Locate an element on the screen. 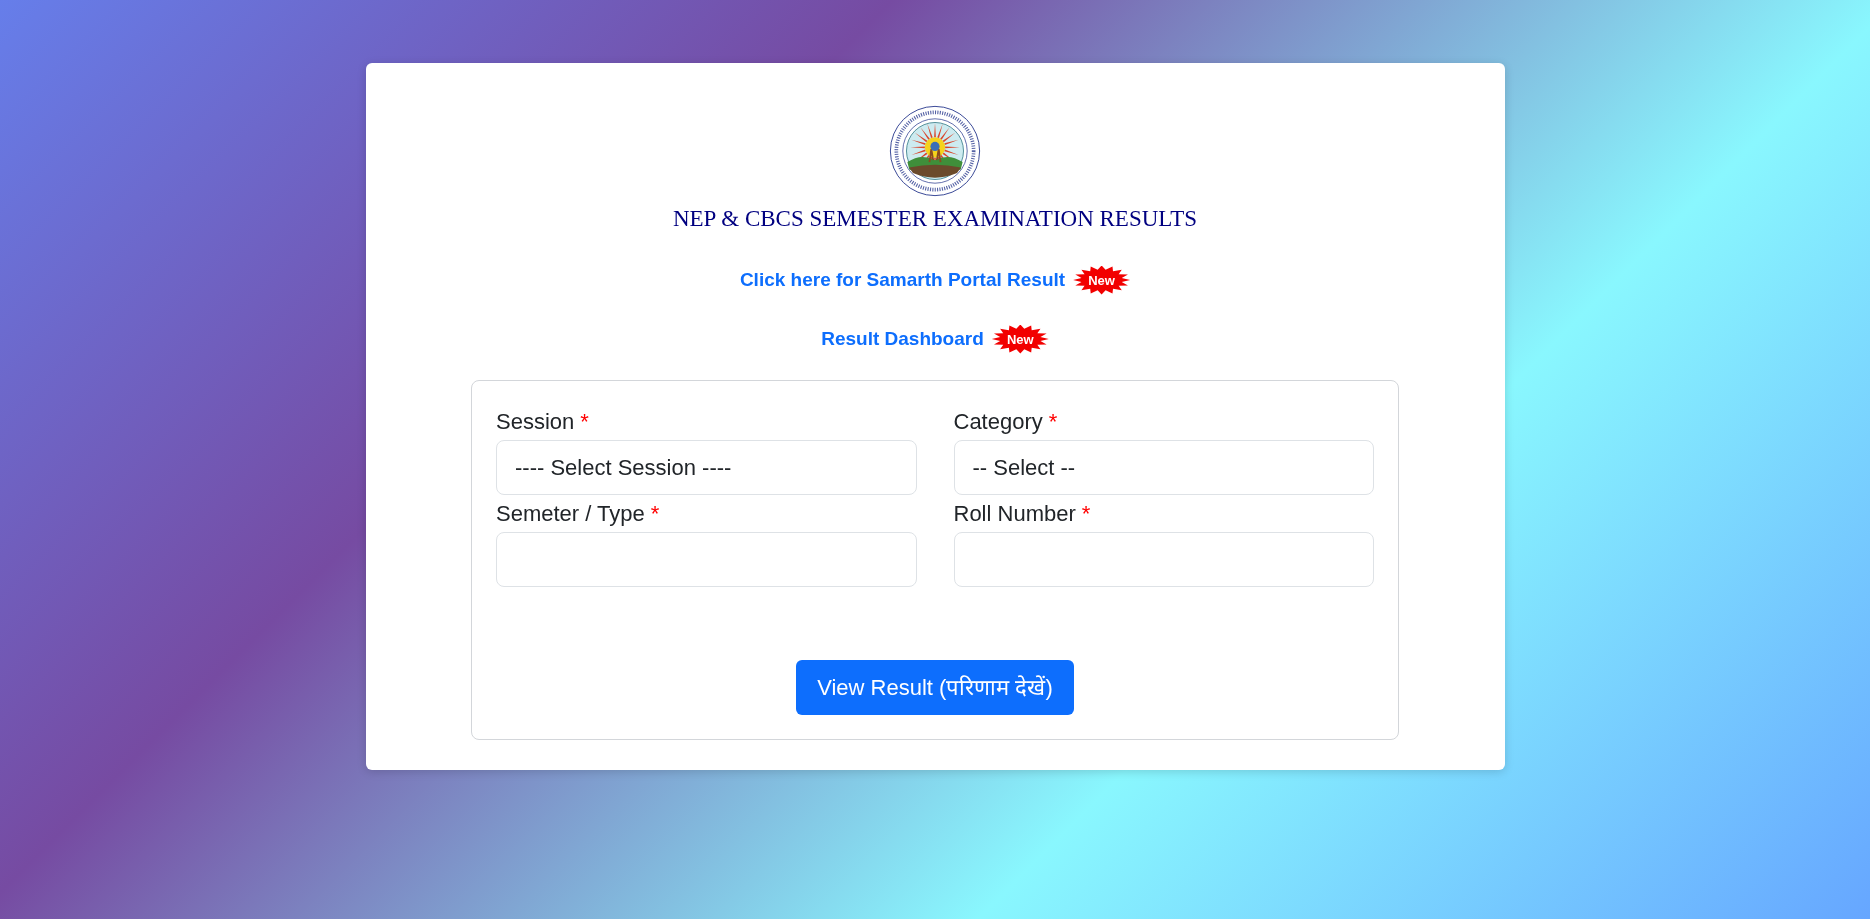 Image resolution: width=1870 pixels, height=919 pixels. view-result-button: View Result (परिणाम देखें) is located at coordinates (935, 687).